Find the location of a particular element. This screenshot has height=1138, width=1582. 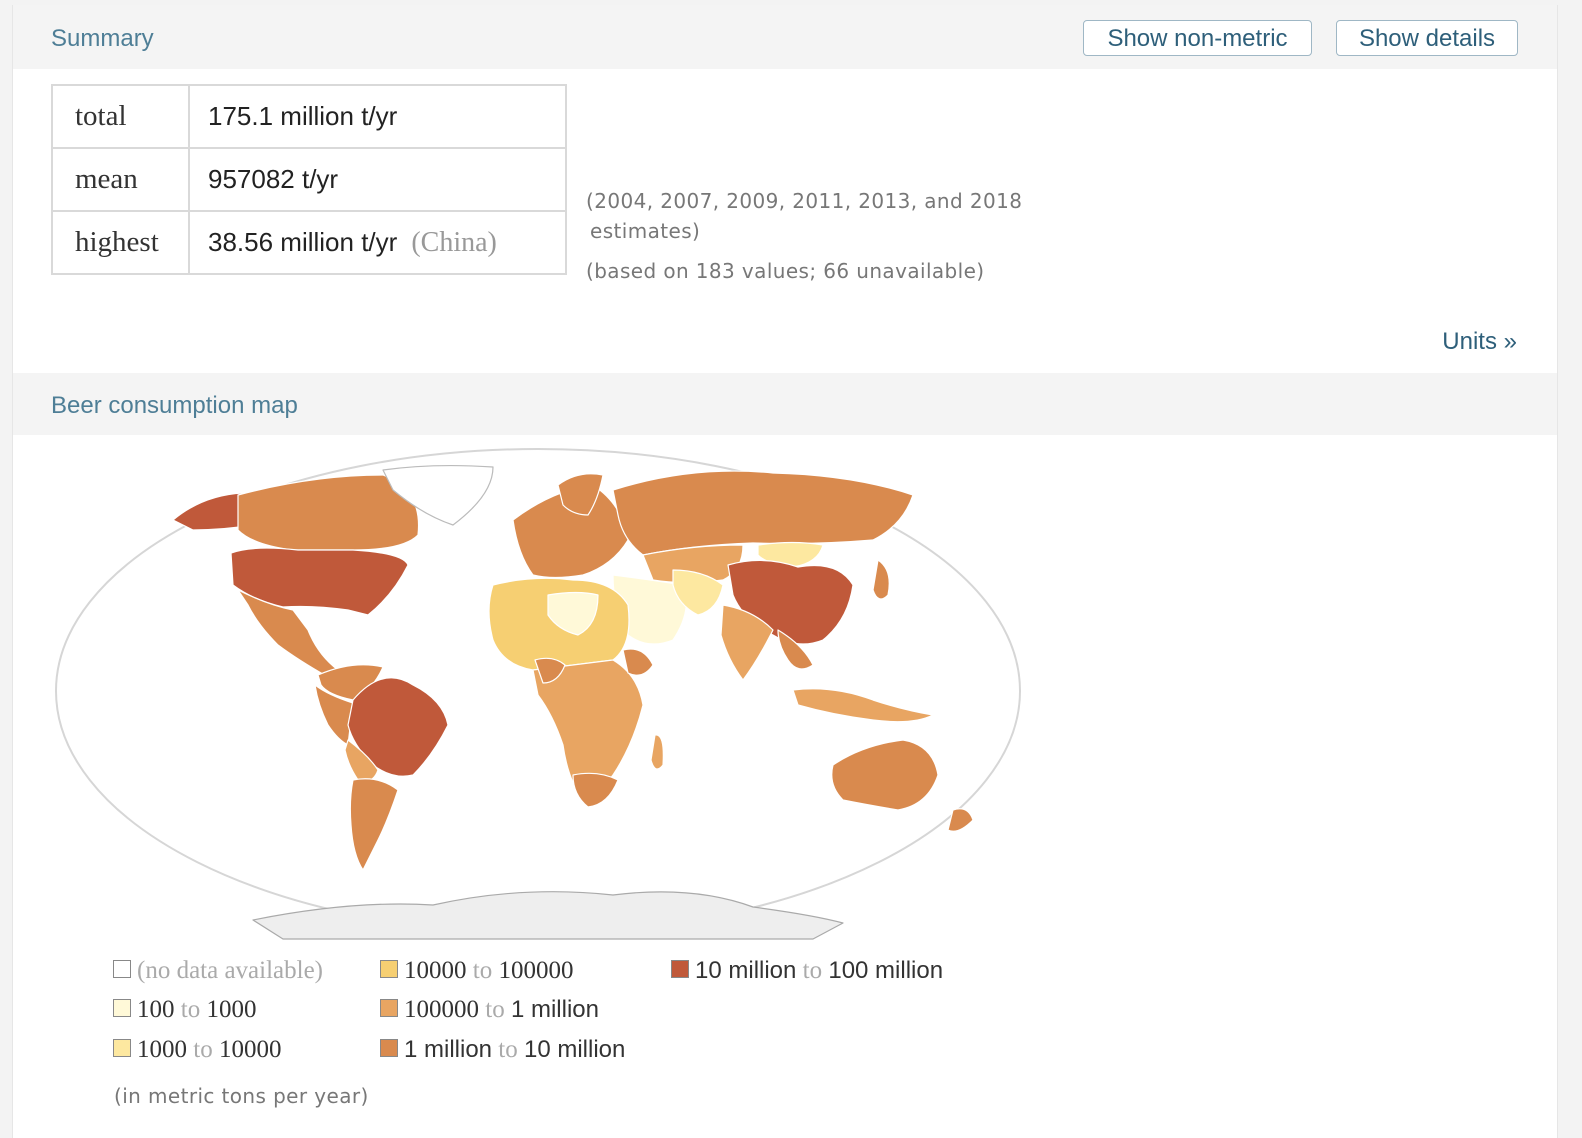

row-value: 957082 t/yr is located at coordinates (377, 179).